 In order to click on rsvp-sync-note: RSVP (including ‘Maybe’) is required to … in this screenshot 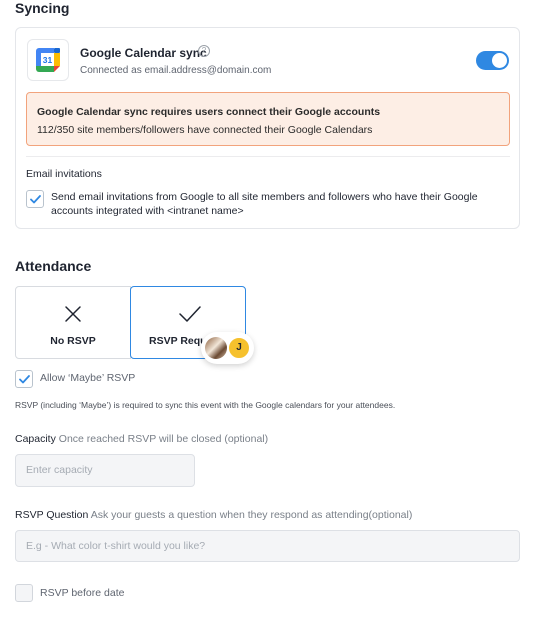, I will do `click(205, 405)`.